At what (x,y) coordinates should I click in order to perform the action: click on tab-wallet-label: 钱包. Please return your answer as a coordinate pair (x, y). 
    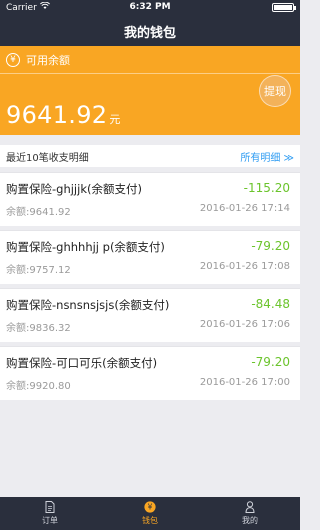
    Looking at the image, I should click on (150, 520).